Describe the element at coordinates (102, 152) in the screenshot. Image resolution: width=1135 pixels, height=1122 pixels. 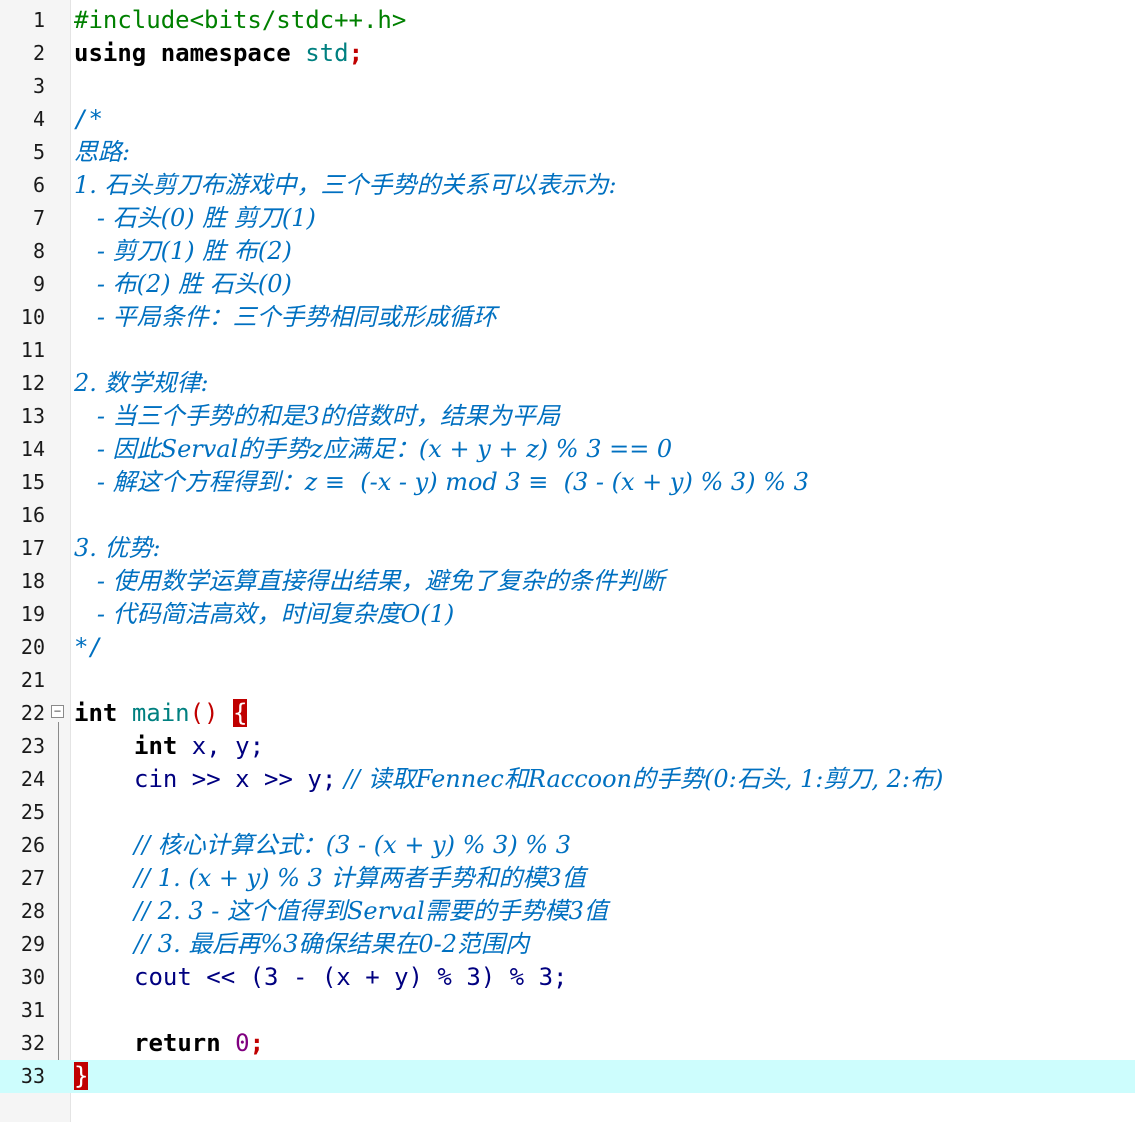
I see `block-comment: 思路:` at that location.